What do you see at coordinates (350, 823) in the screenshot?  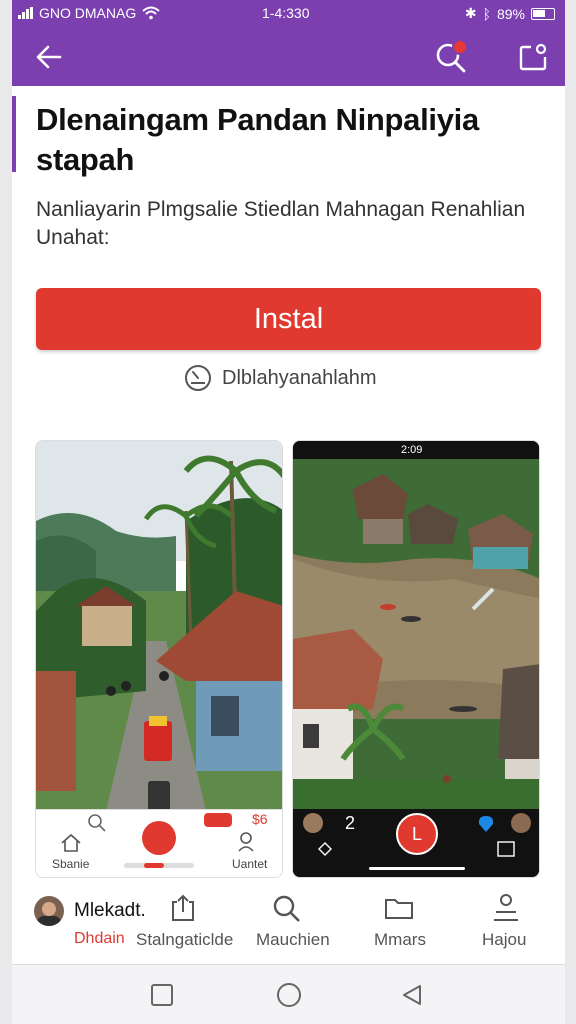 I see `shot2-count: 2` at bounding box center [350, 823].